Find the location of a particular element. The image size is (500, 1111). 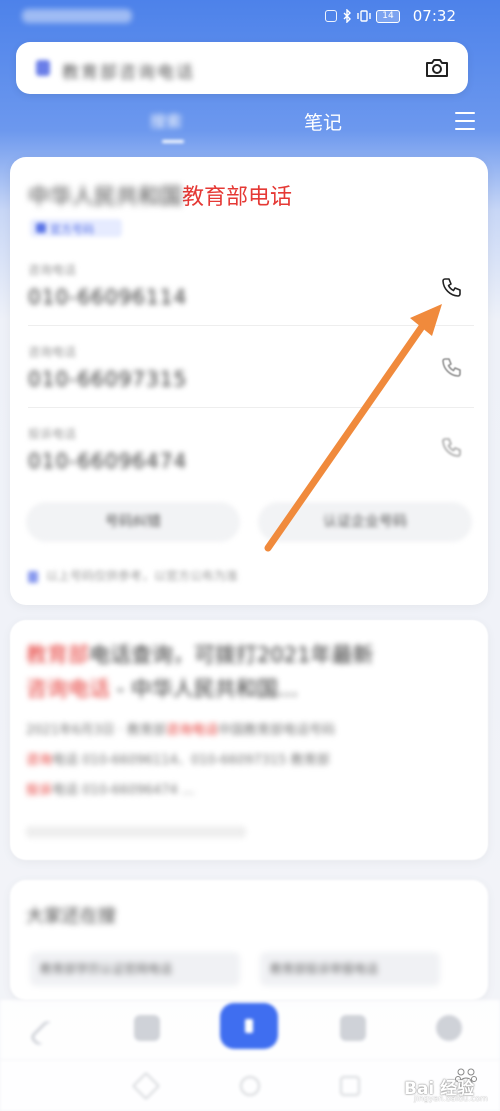

menu-icon is located at coordinates (465, 121).